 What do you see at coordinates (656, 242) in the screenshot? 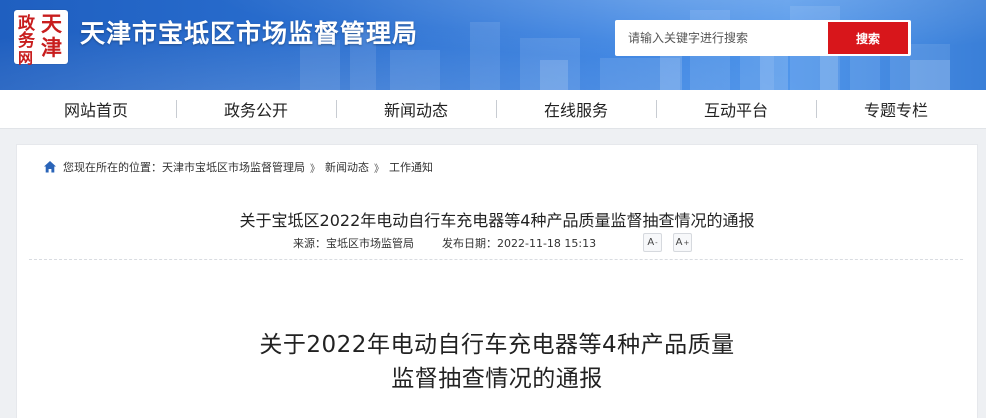
I see `minus-icon: -` at bounding box center [656, 242].